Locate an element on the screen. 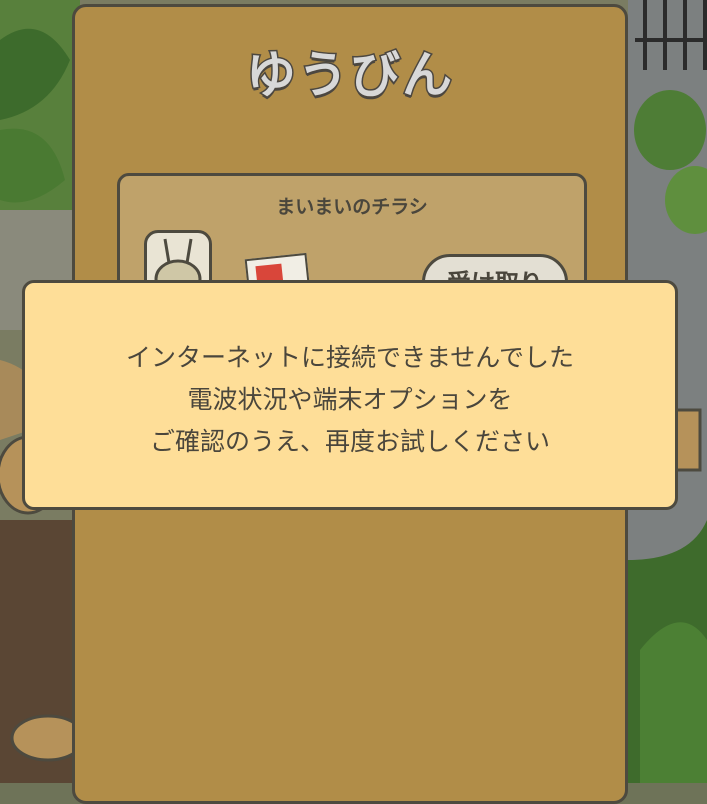  error-line-3: ご確認のうえ、再度お試しください is located at coordinates (349, 441).